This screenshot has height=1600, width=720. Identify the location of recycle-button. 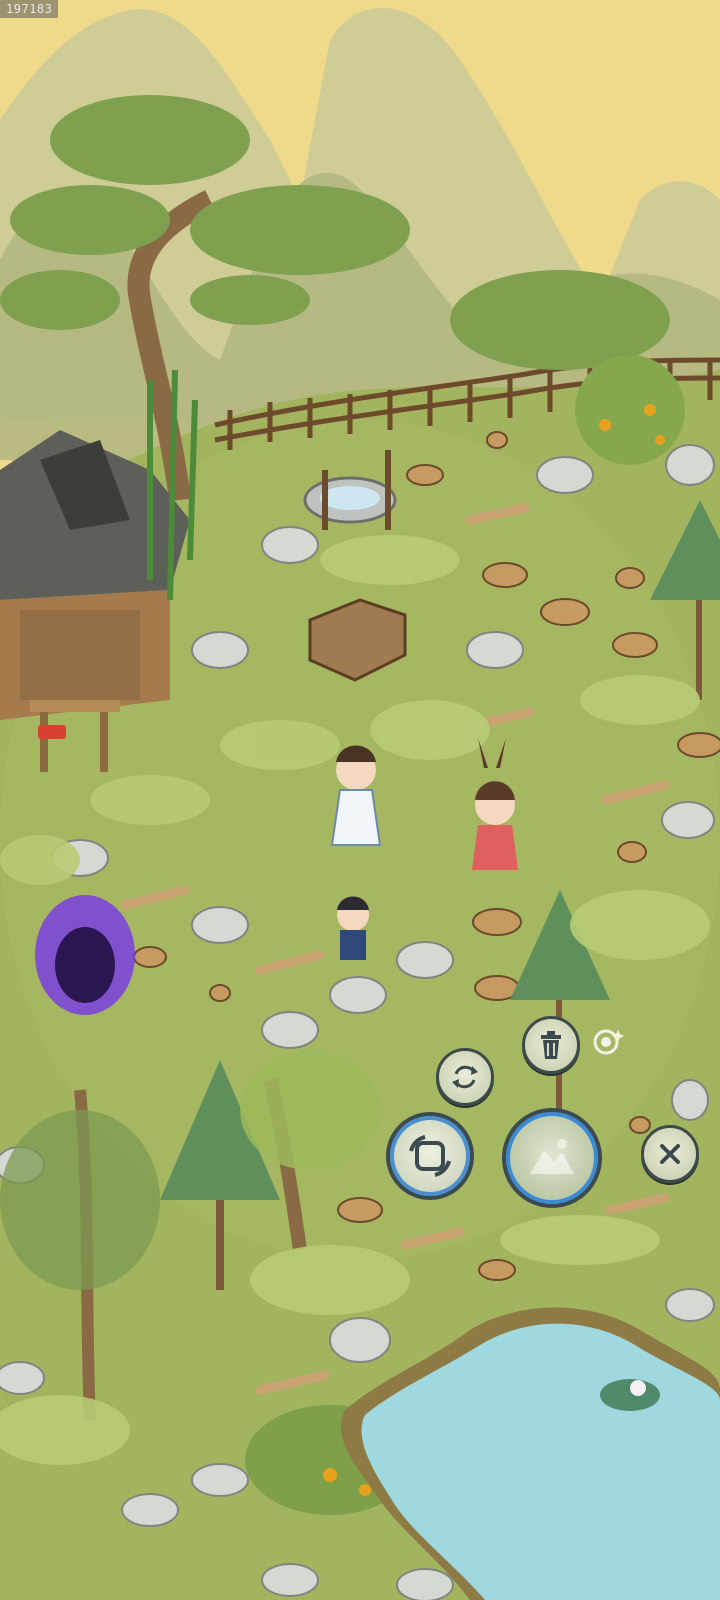
(465, 1077).